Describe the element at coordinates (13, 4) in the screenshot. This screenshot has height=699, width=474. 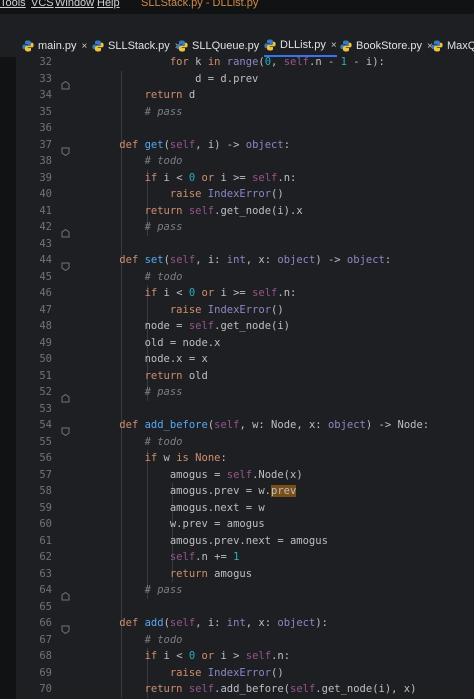
I see `menu-tools: Tools` at that location.